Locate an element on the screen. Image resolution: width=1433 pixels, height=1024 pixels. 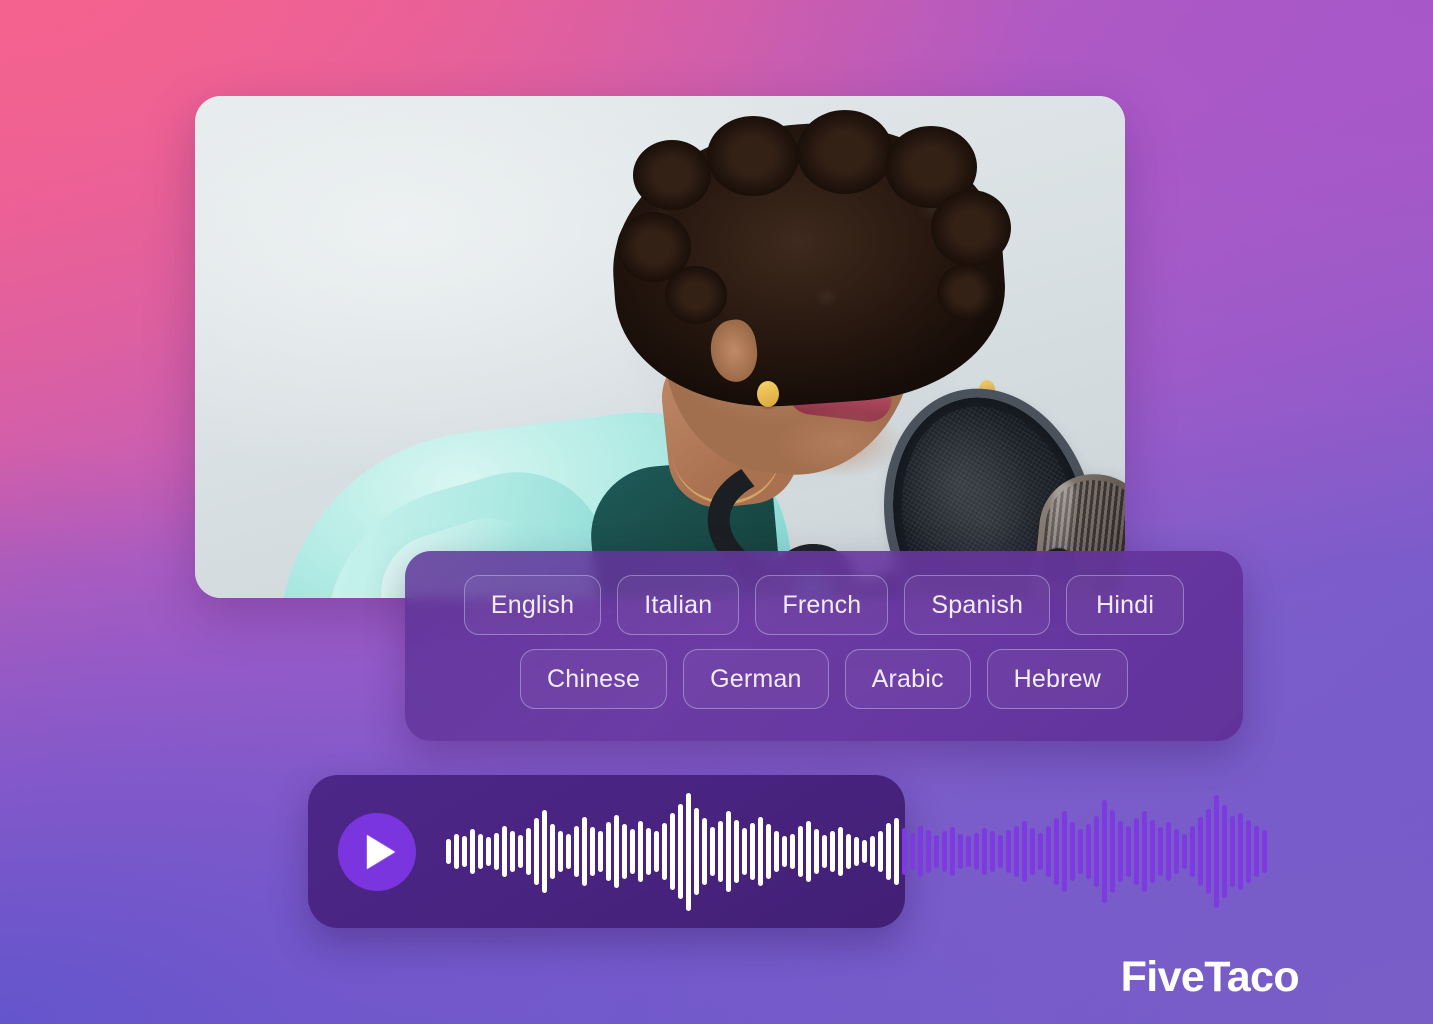
audio-player is located at coordinates (787, 851).